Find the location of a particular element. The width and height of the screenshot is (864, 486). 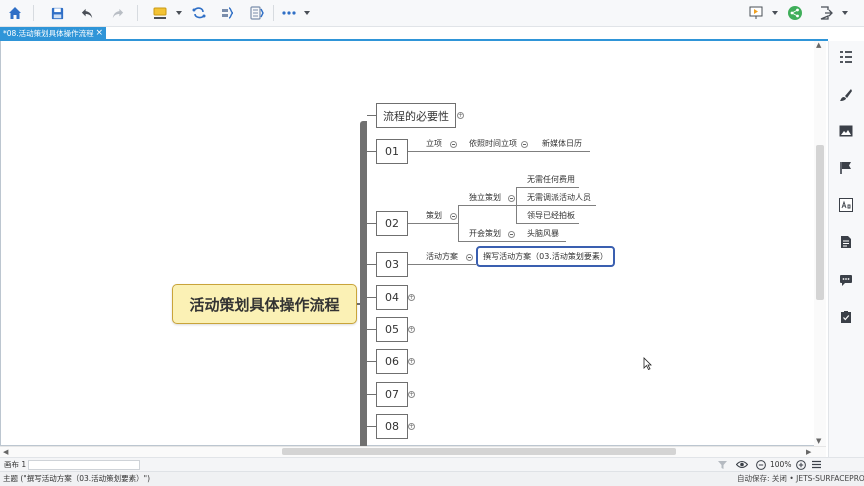

mouse-cursor-icon is located at coordinates (647, 364).